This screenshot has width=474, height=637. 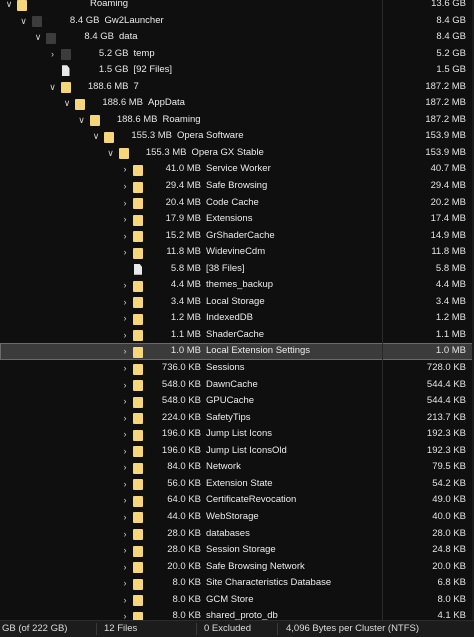 What do you see at coordinates (237, 385) in the screenshot?
I see `tree-row: › 548.0 KB DawnCache 544.4 KB` at bounding box center [237, 385].